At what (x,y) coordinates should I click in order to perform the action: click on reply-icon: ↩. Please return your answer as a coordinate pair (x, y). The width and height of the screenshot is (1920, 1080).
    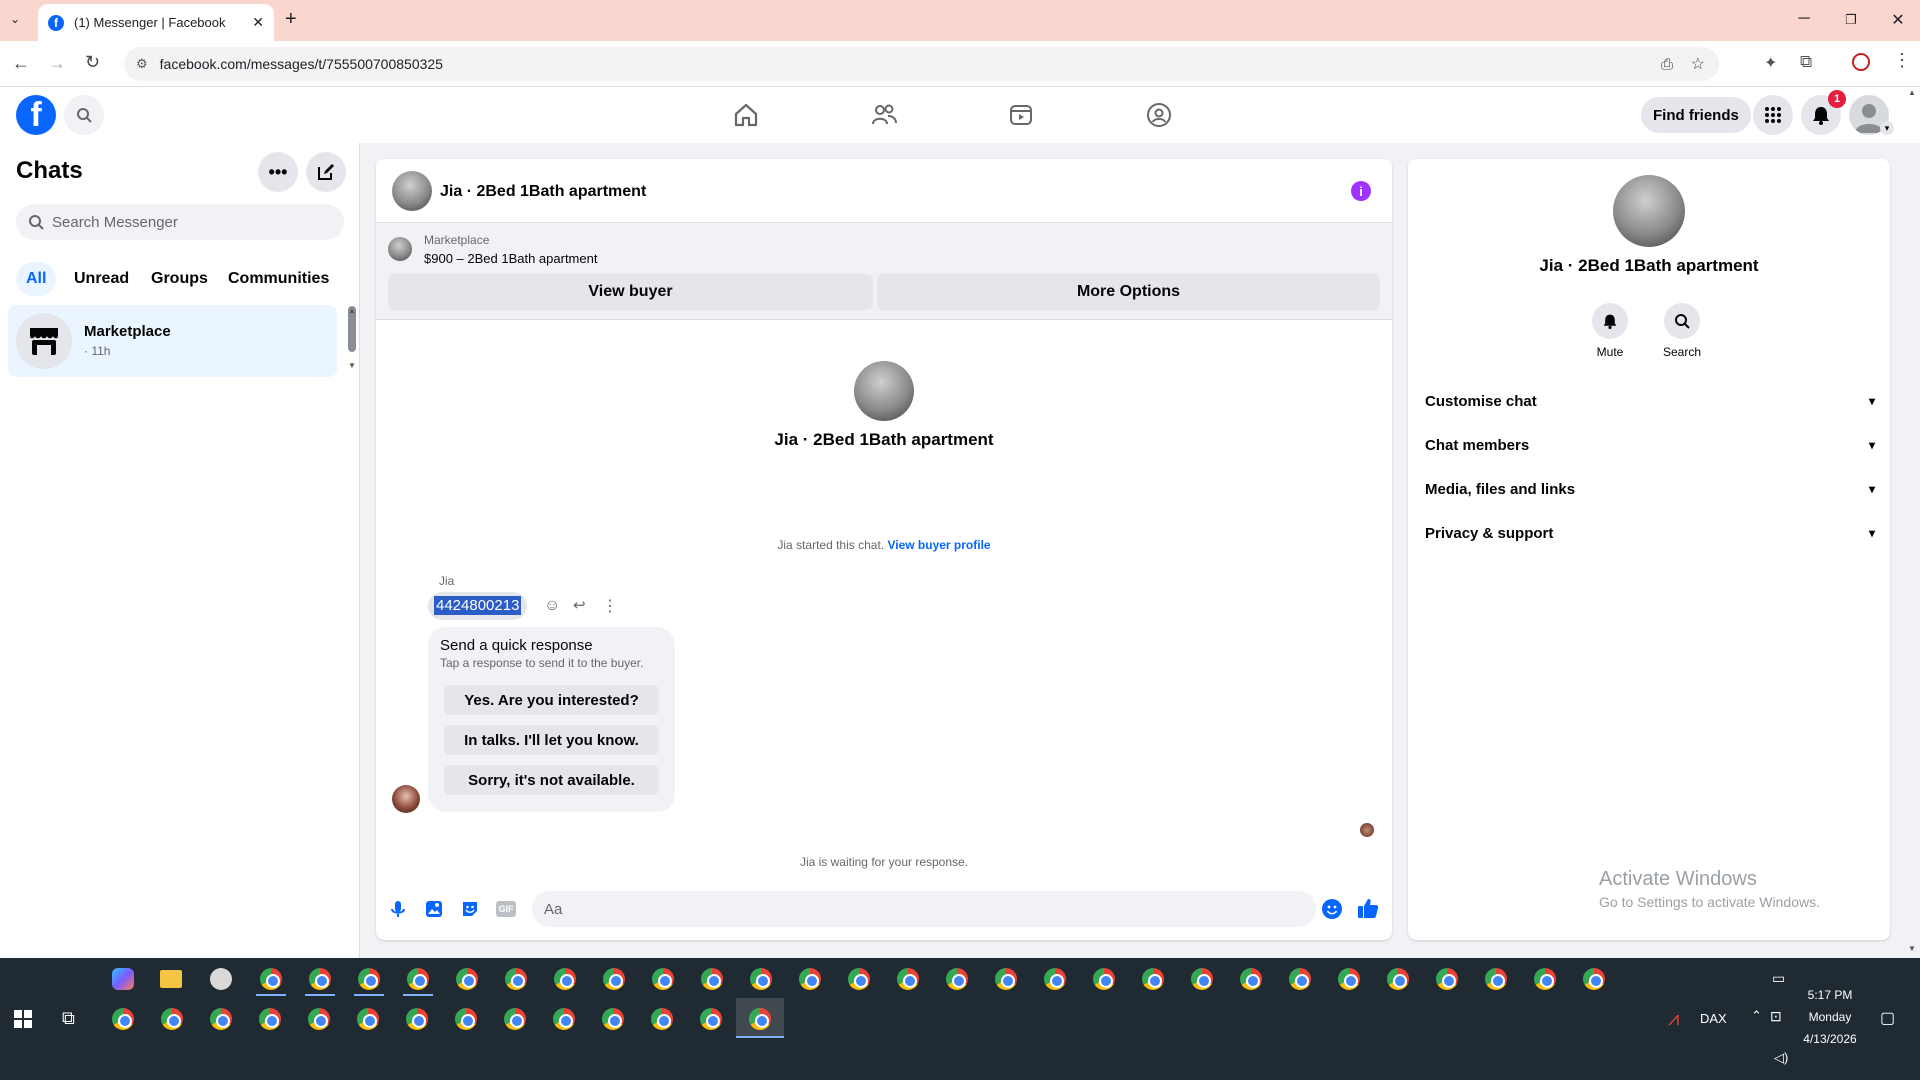
    Looking at the image, I should click on (579, 605).